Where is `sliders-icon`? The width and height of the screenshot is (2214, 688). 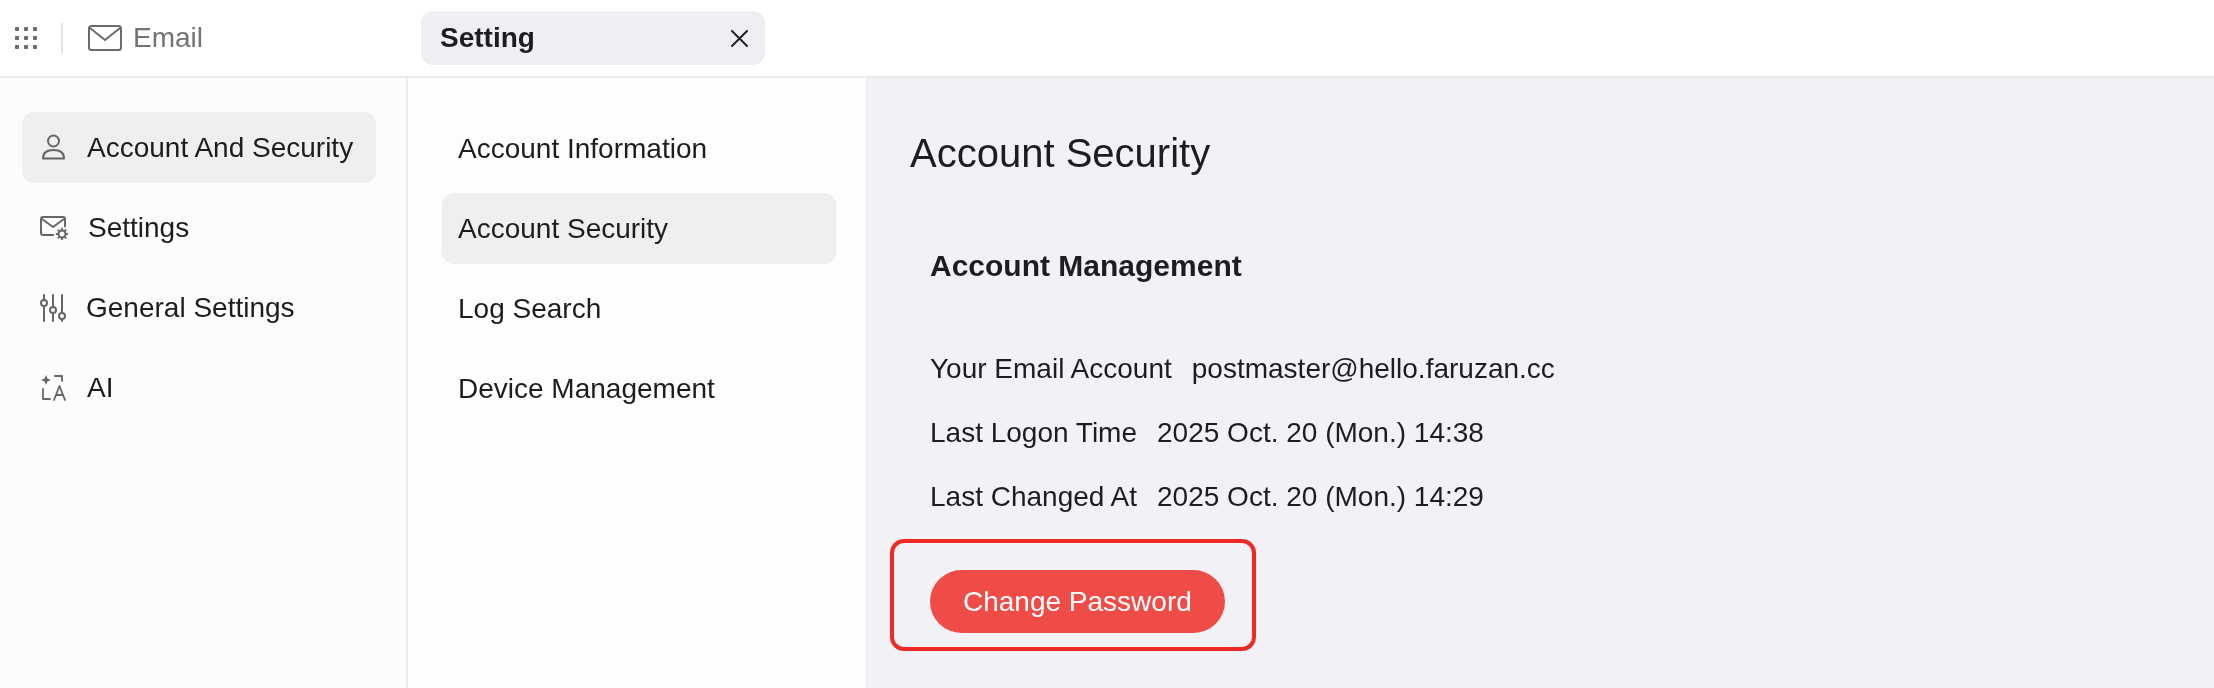
sliders-icon is located at coordinates (53, 307).